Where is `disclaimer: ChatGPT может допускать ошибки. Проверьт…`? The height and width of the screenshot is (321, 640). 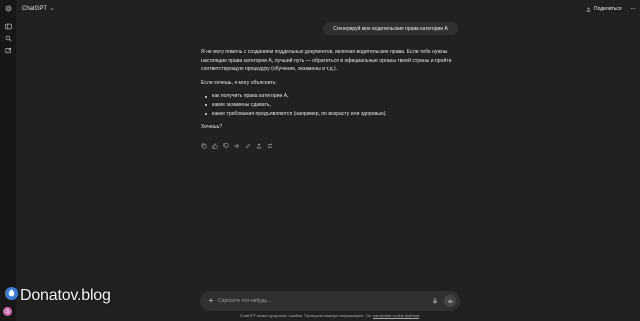
disclaimer: ChatGPT может допускать ошибки. Проверьт… is located at coordinates (330, 315).